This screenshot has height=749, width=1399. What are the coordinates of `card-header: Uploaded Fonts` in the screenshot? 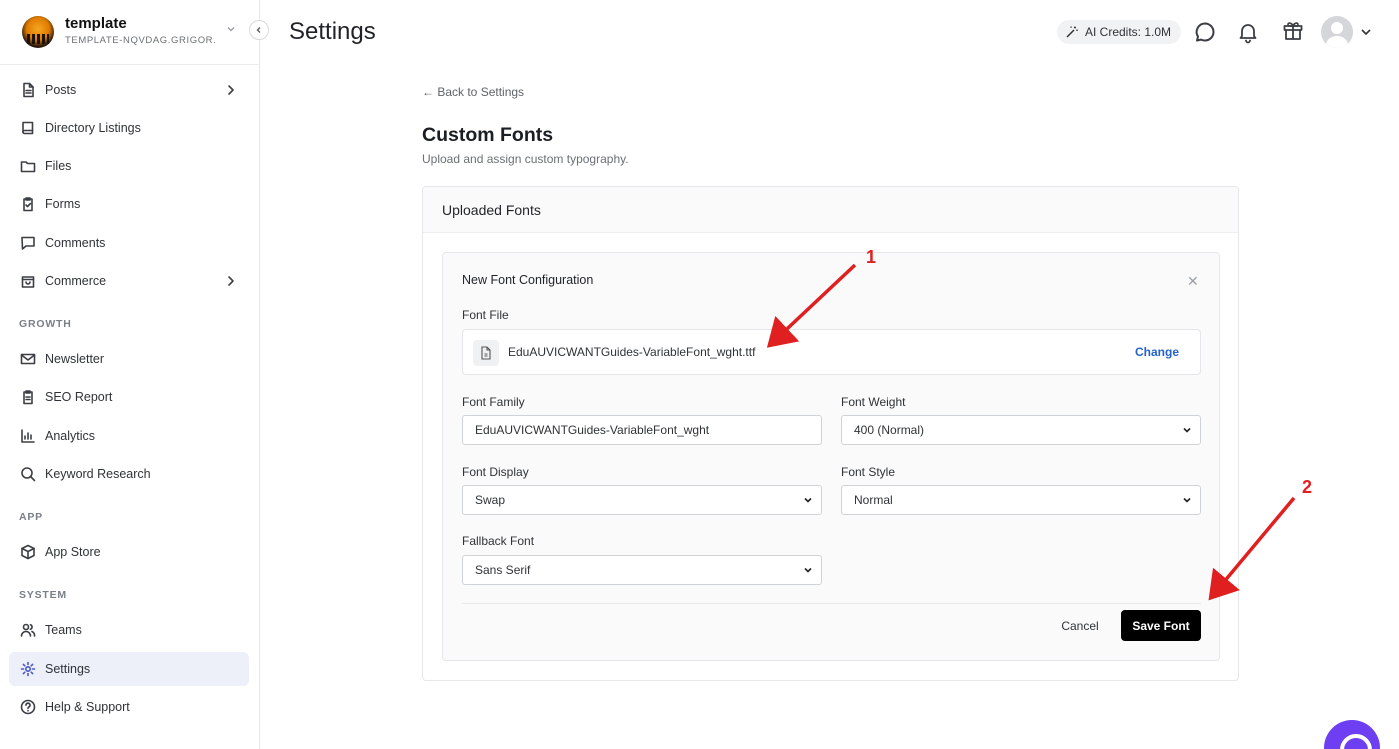 It's located at (830, 210).